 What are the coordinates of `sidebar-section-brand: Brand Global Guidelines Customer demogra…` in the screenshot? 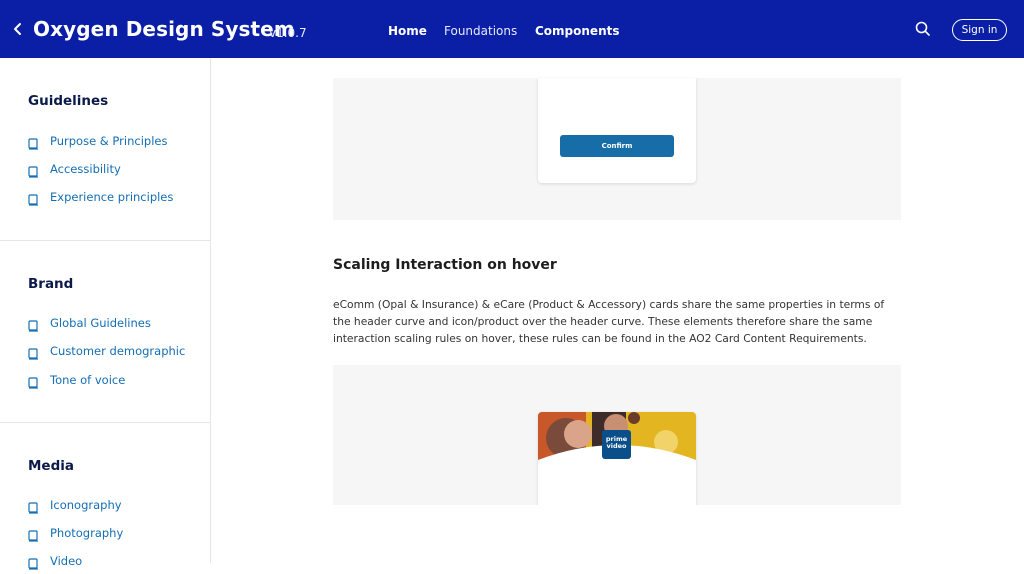 It's located at (105, 332).